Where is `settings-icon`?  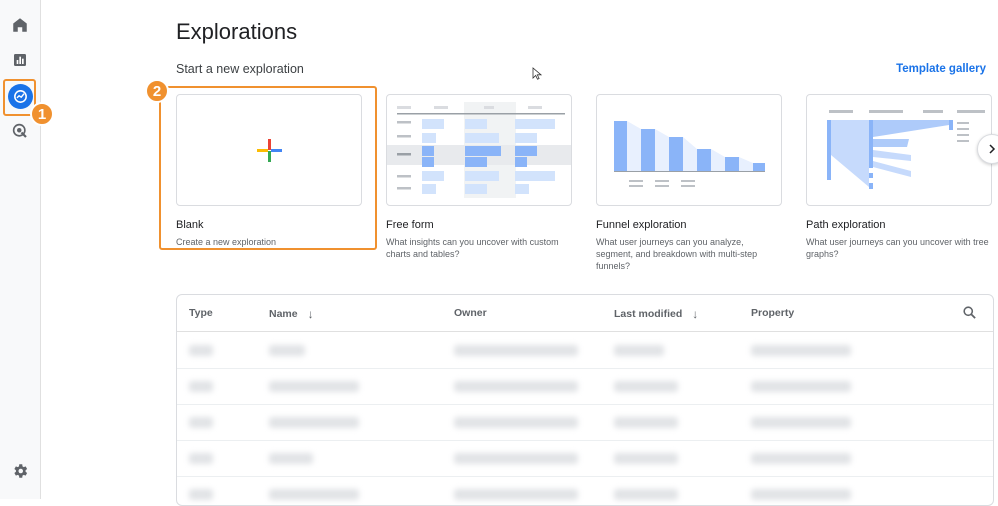 settings-icon is located at coordinates (20, 471).